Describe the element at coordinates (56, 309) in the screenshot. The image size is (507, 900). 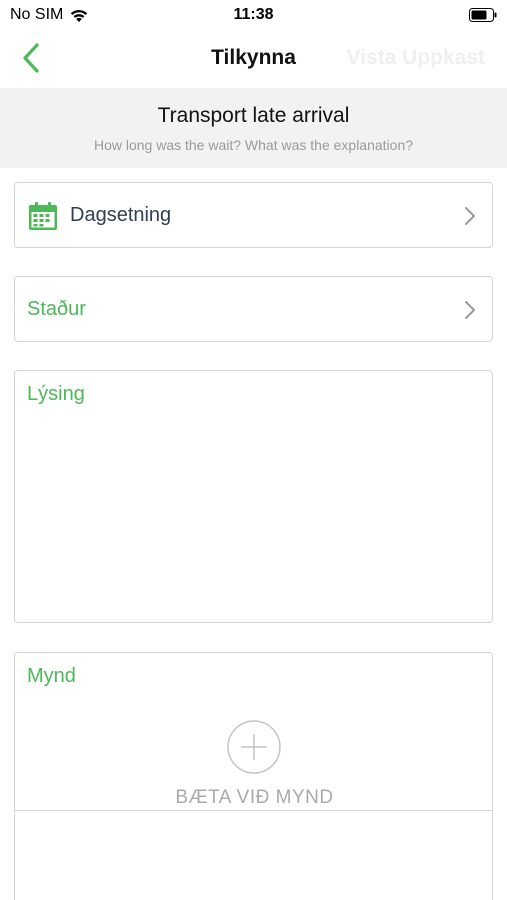
I see `location-label: Staður` at that location.